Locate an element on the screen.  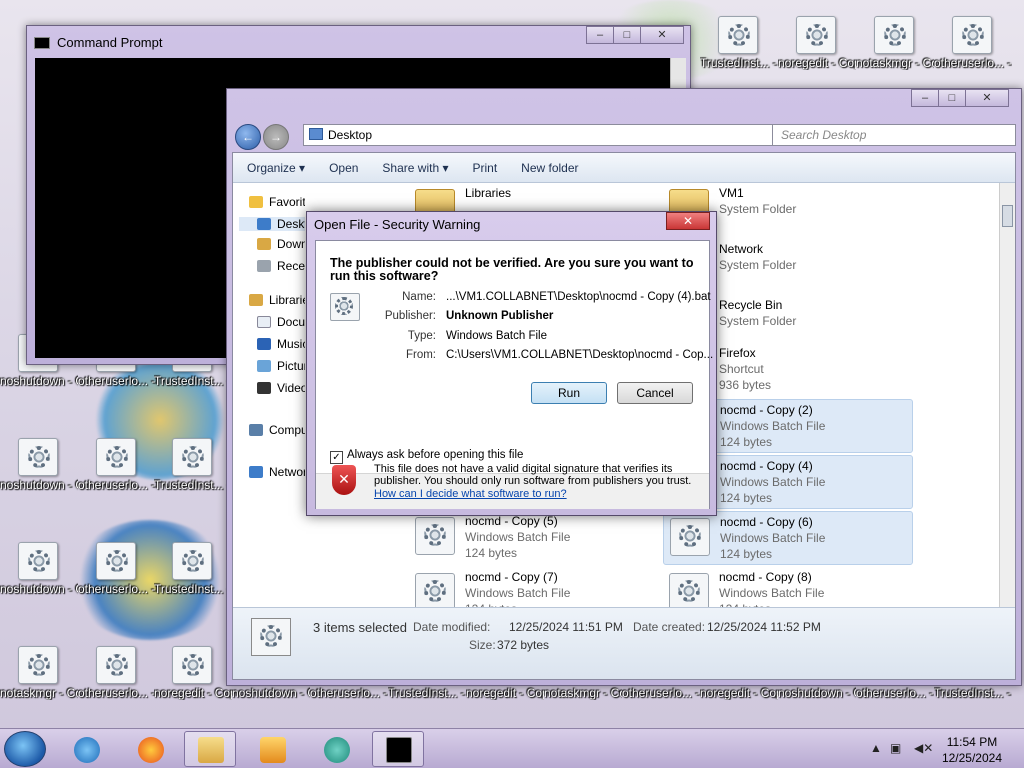
desktop-icon: noregedit - Copy (2) is located at coordinates (193, 676).